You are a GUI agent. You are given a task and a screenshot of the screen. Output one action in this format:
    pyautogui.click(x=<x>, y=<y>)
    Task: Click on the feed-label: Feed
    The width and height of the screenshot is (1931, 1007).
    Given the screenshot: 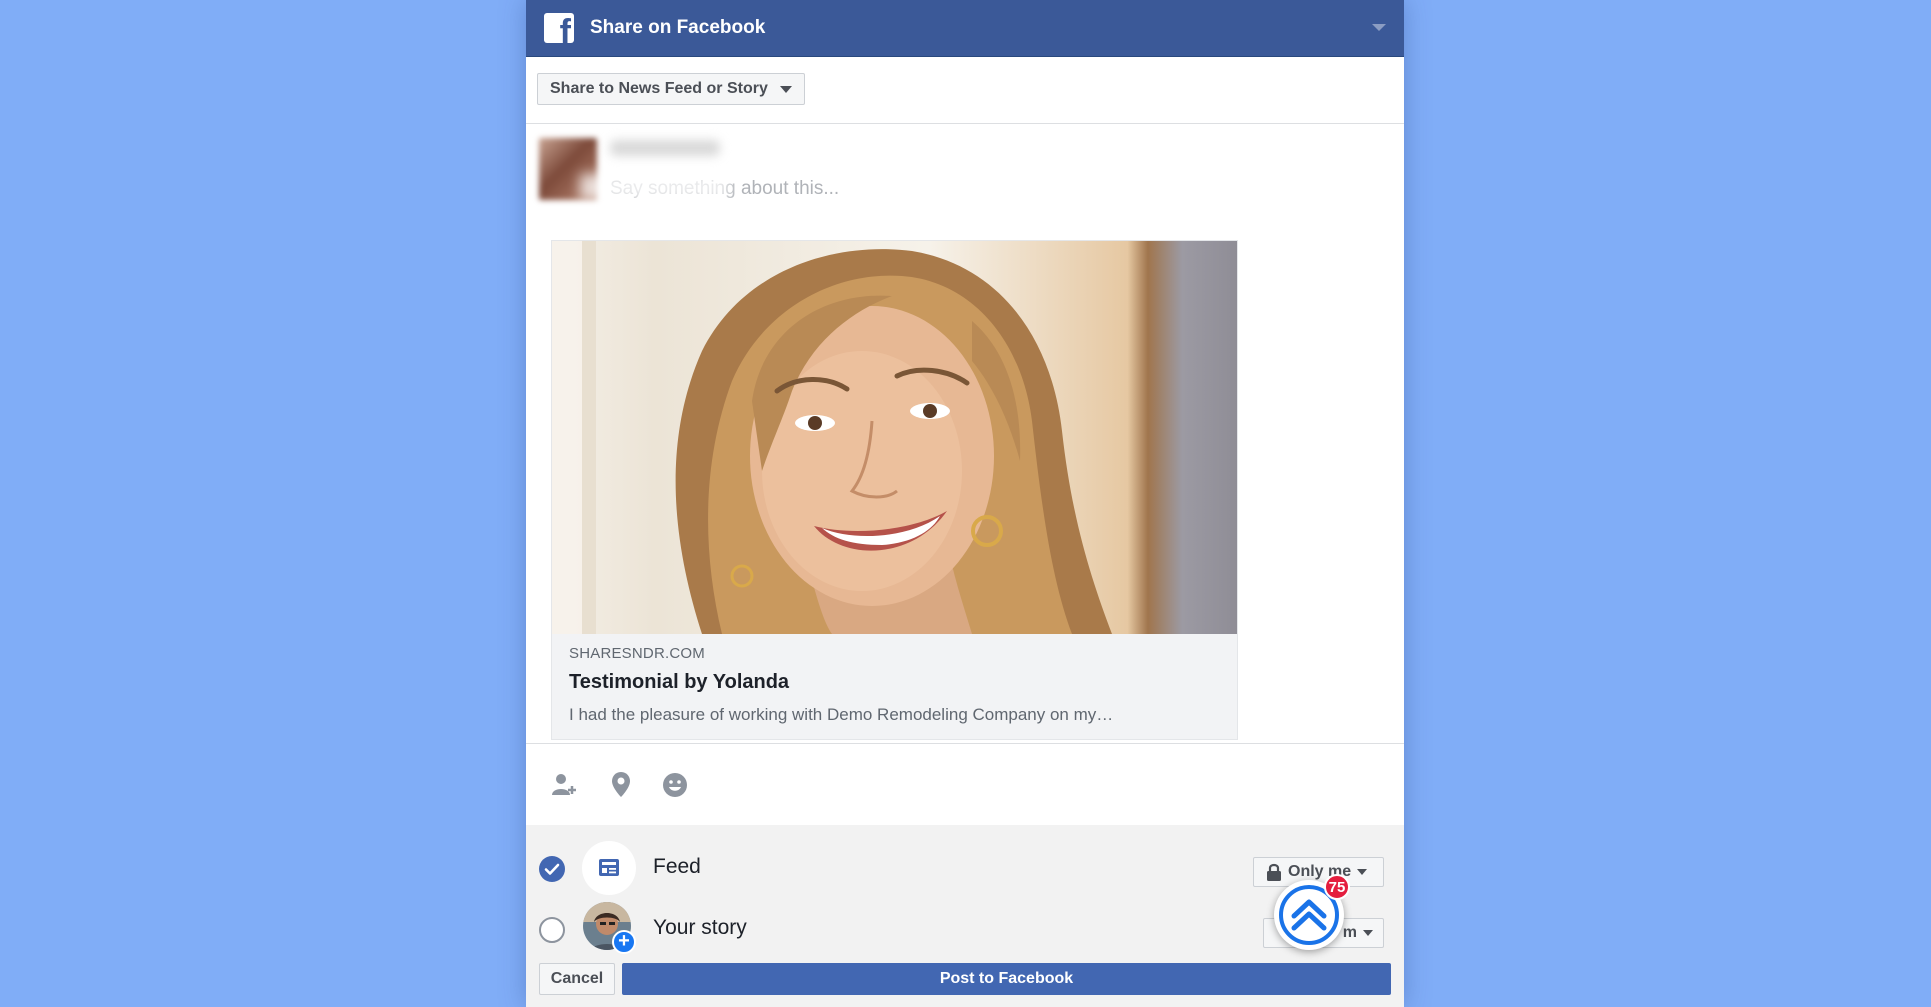 What is the action you would take?
    pyautogui.click(x=677, y=866)
    